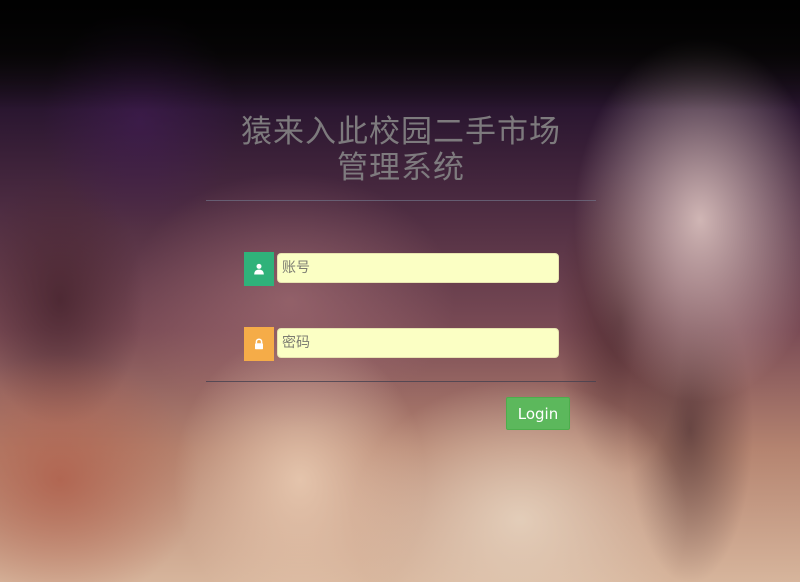 Image resolution: width=800 pixels, height=582 pixels. What do you see at coordinates (538, 413) in the screenshot?
I see `login-button: Login` at bounding box center [538, 413].